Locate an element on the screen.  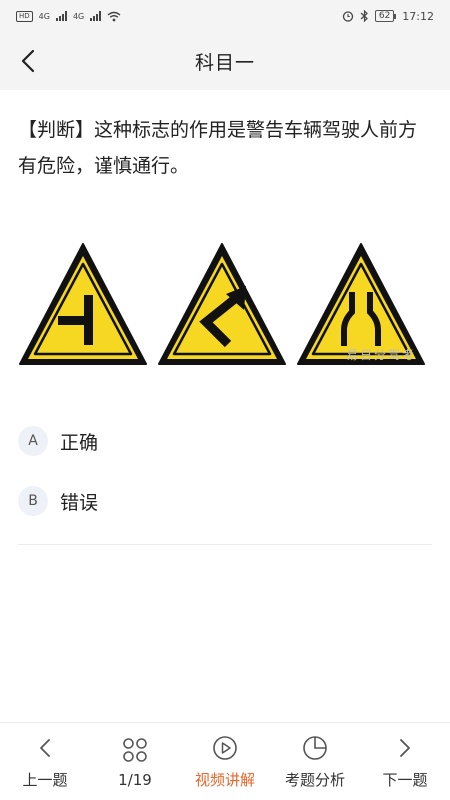
next-question-button: 下一题 is located at coordinates (405, 761).